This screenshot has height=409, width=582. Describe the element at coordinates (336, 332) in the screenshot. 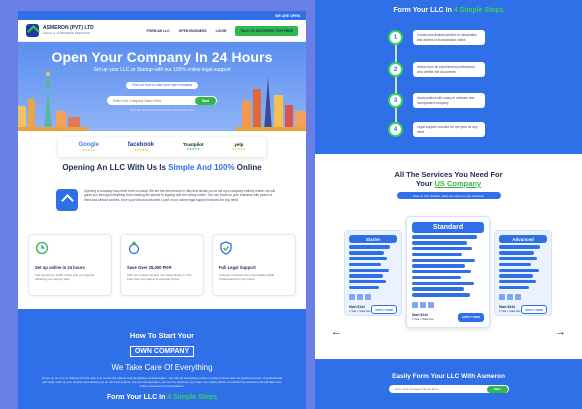

I see `carousel-prev-arrow-icon: ←` at that location.